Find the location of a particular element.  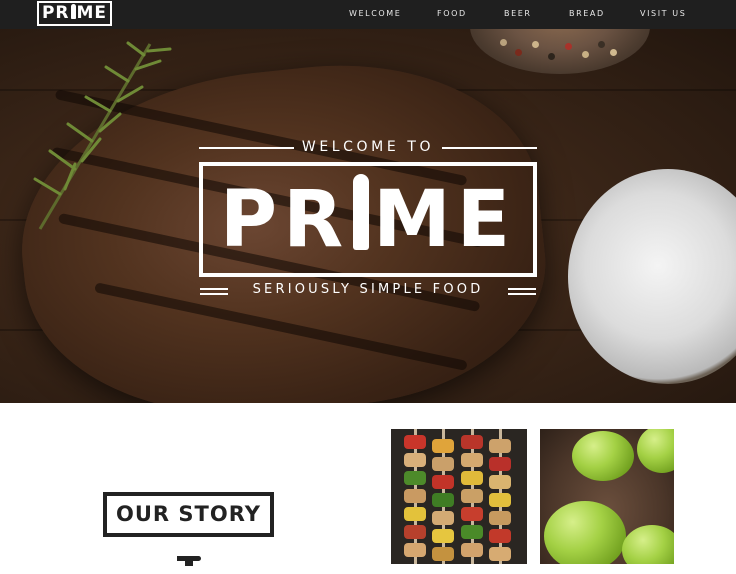

logo-text-prefix: PR is located at coordinates (55, 13).